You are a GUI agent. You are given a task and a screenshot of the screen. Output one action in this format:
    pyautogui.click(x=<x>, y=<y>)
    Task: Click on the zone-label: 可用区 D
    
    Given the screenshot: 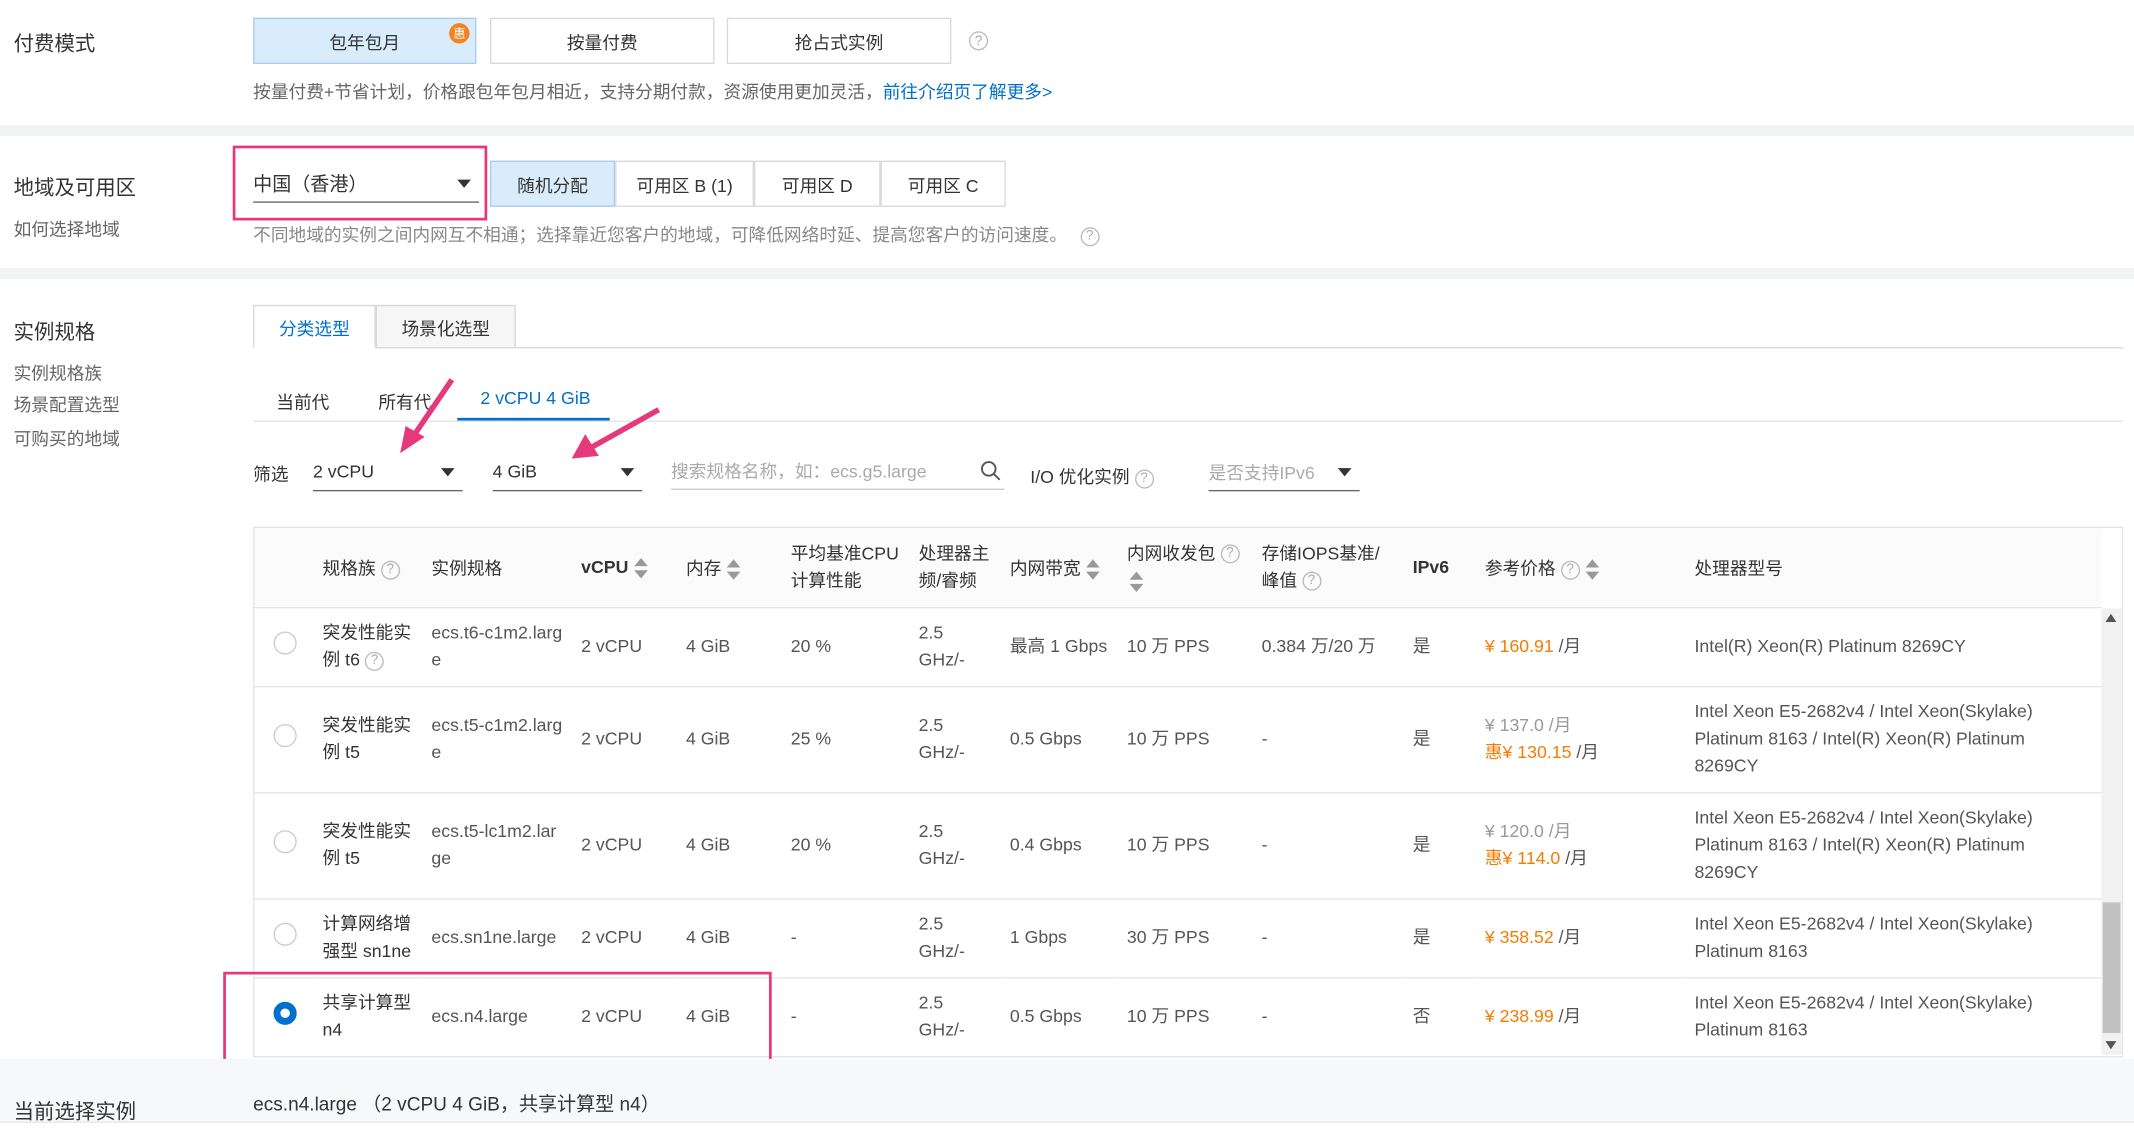 What is the action you would take?
    pyautogui.click(x=817, y=185)
    